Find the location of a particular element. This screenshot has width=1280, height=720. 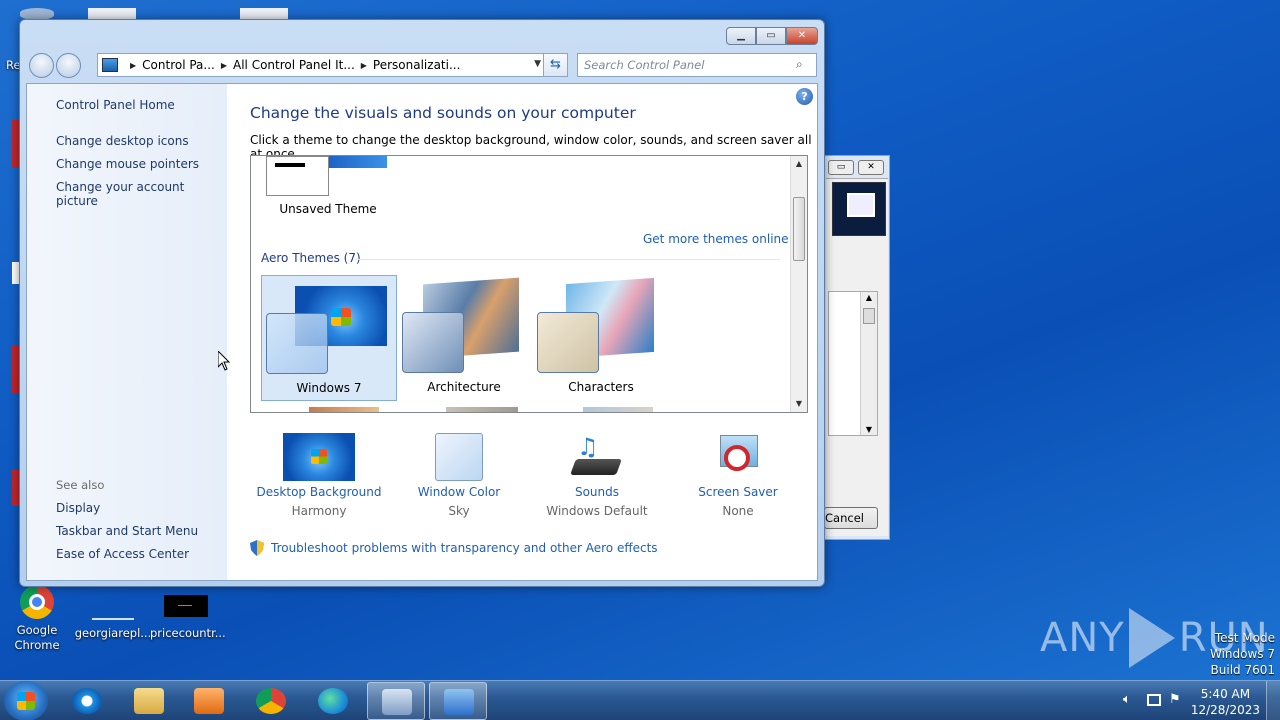

desktop-background-link: Desktop Background is located at coordinates (319, 492).